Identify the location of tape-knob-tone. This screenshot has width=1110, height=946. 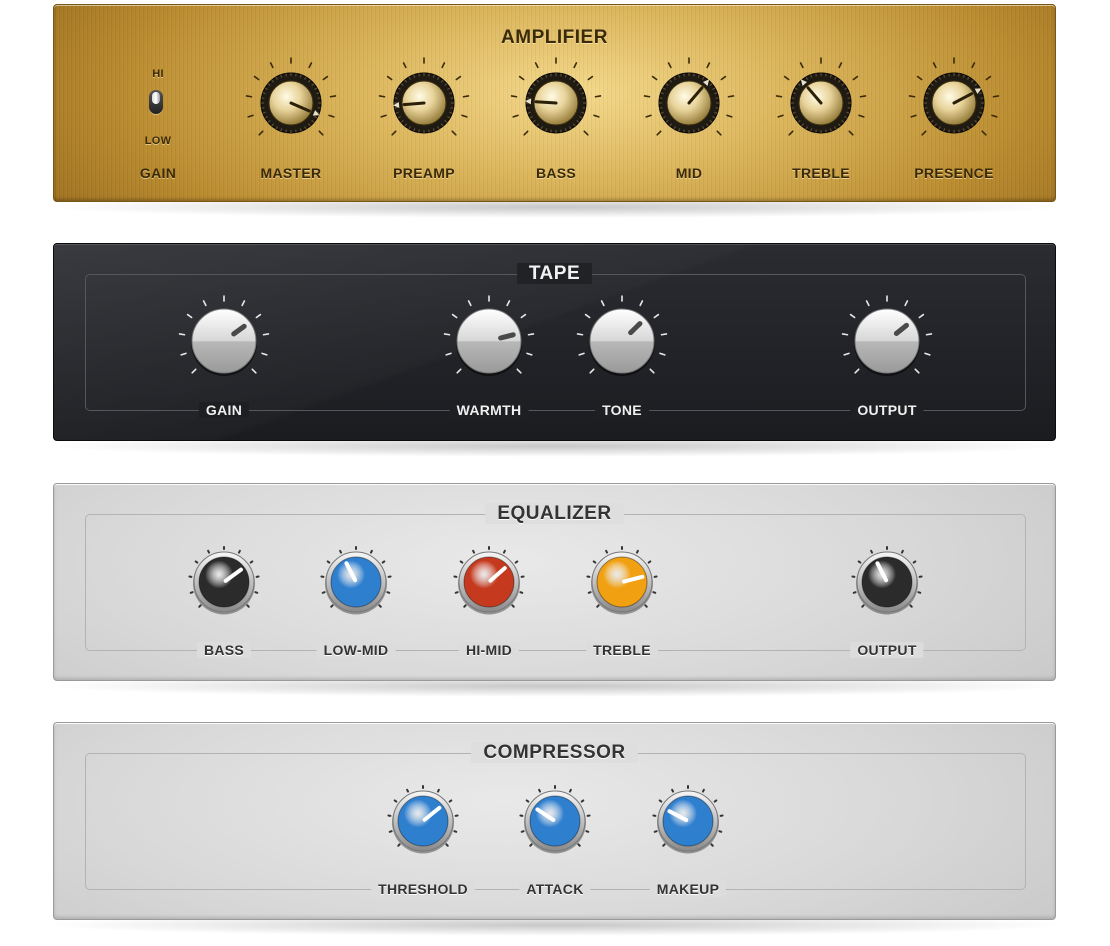
(622, 341).